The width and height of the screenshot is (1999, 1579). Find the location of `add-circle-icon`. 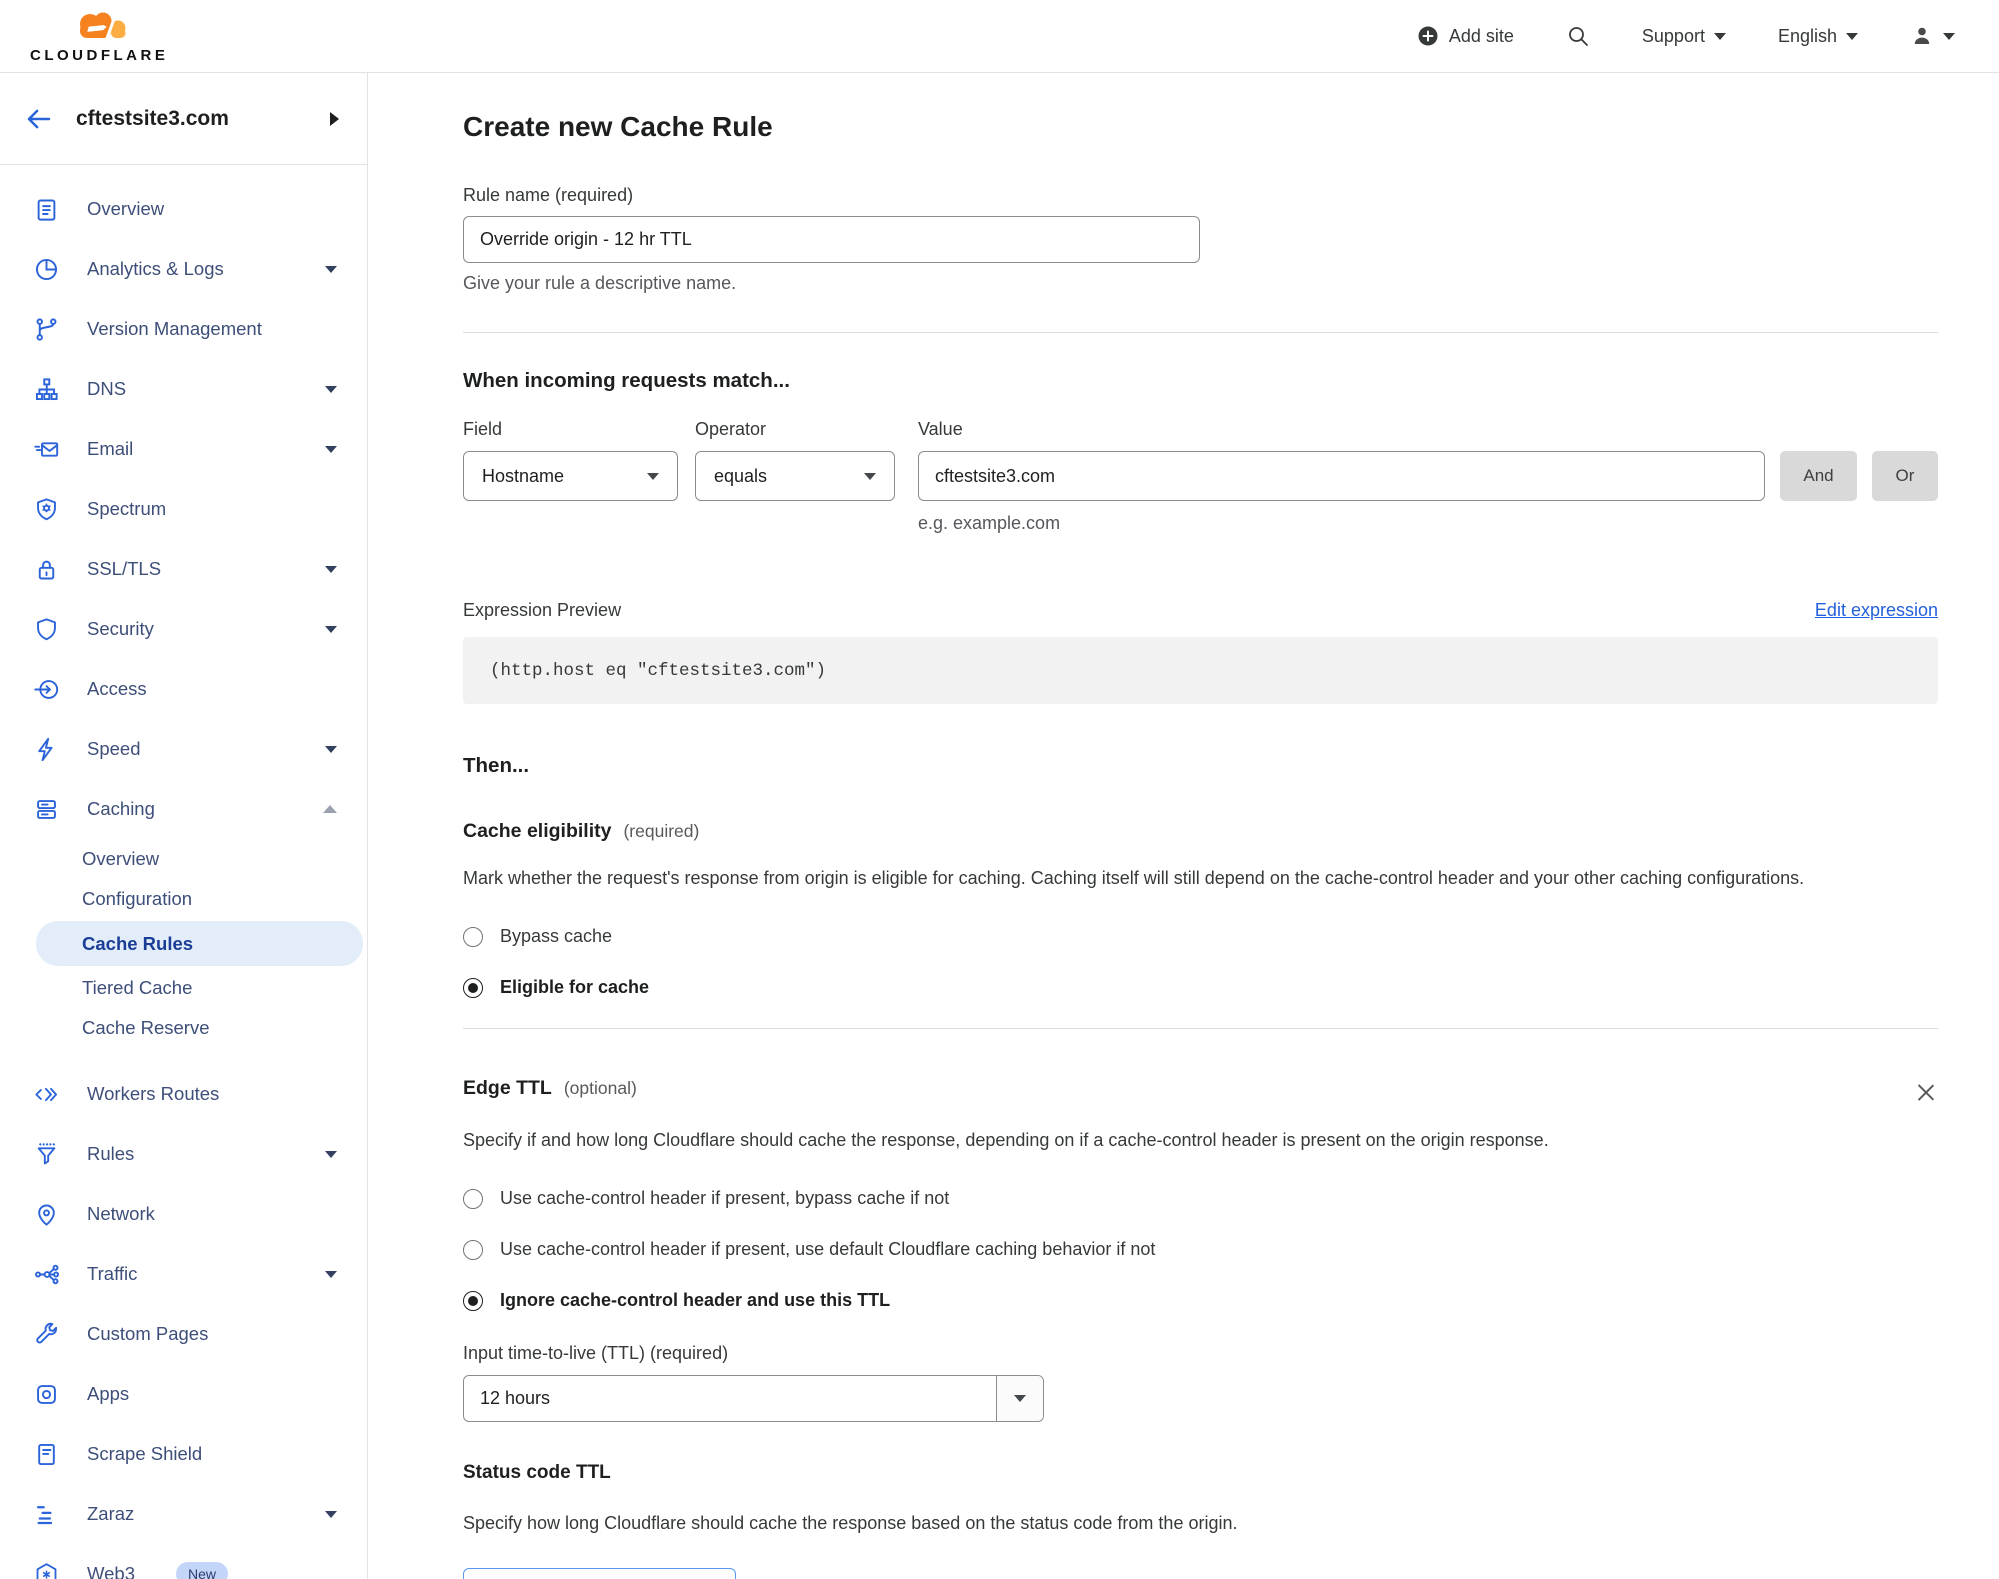

add-circle-icon is located at coordinates (1428, 36).